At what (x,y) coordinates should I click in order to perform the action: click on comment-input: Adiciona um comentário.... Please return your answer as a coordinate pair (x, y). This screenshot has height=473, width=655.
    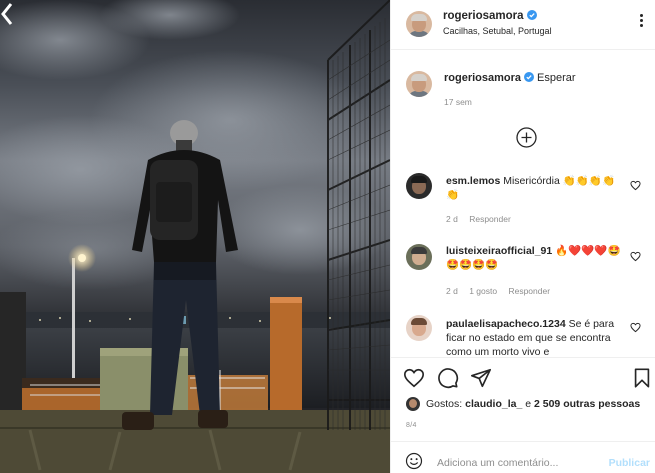
    Looking at the image, I should click on (497, 463).